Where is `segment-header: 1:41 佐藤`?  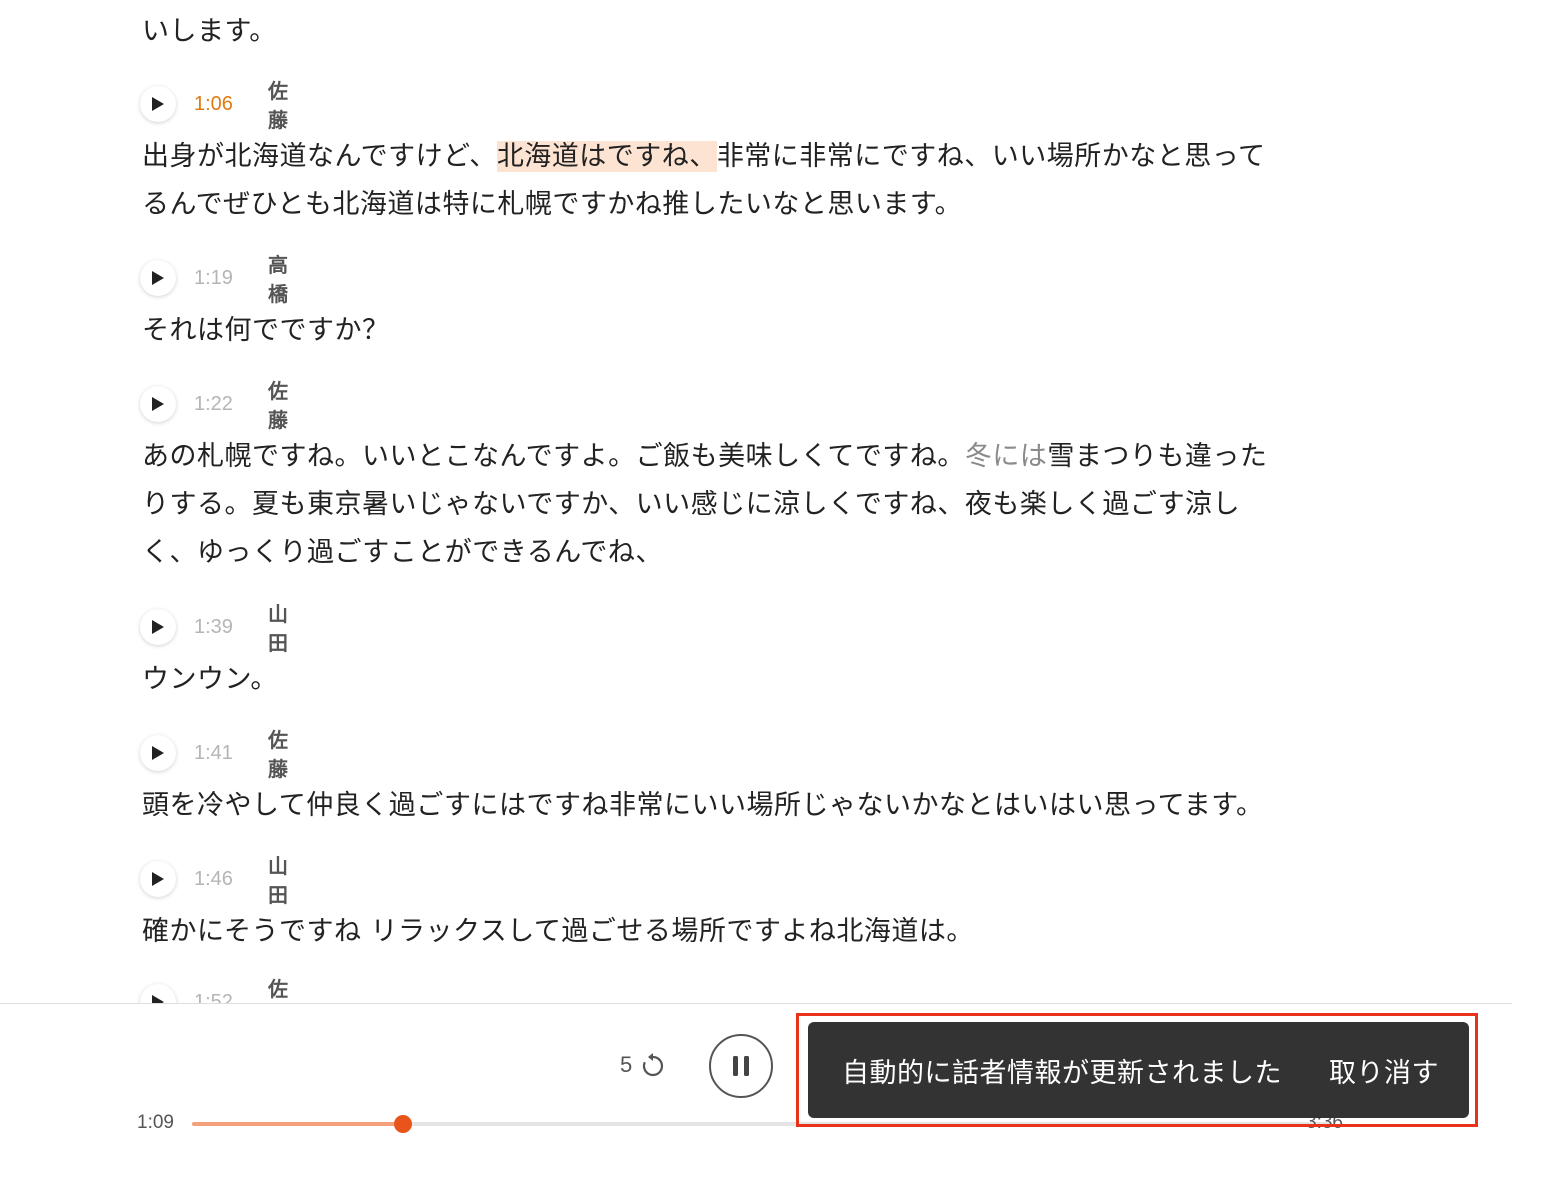
segment-header: 1:41 佐藤 is located at coordinates (214, 754).